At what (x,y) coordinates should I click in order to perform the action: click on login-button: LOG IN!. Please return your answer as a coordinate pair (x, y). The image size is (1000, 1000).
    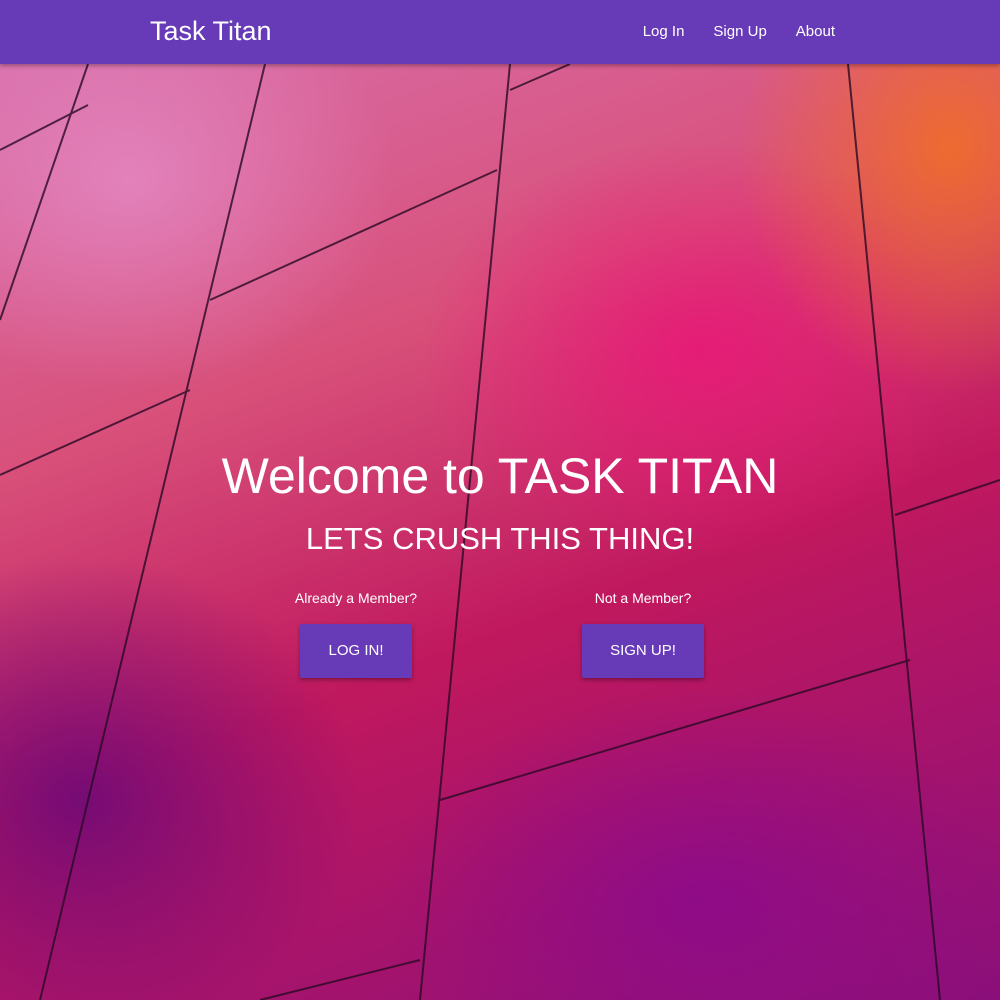
    Looking at the image, I should click on (356, 651).